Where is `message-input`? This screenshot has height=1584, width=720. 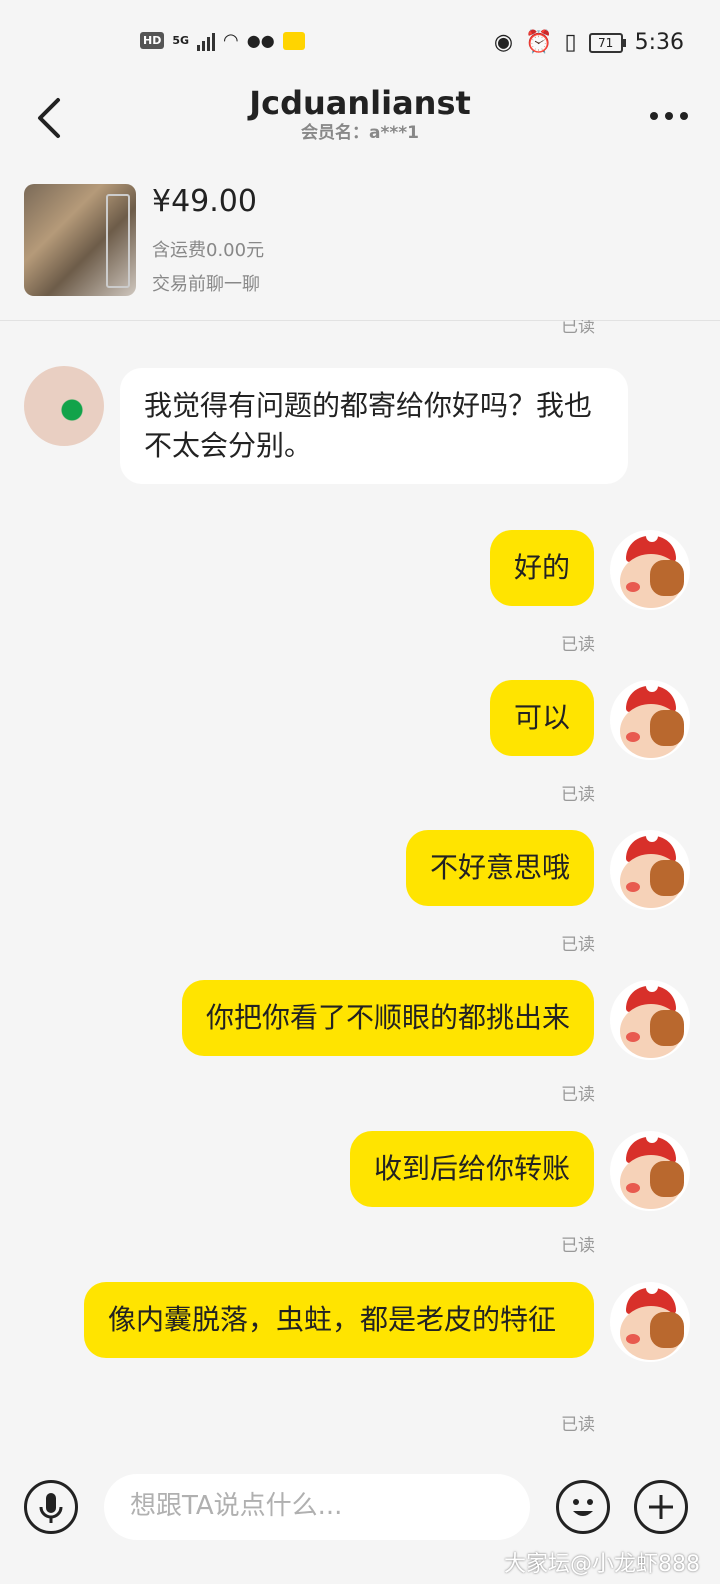 message-input is located at coordinates (320, 1506).